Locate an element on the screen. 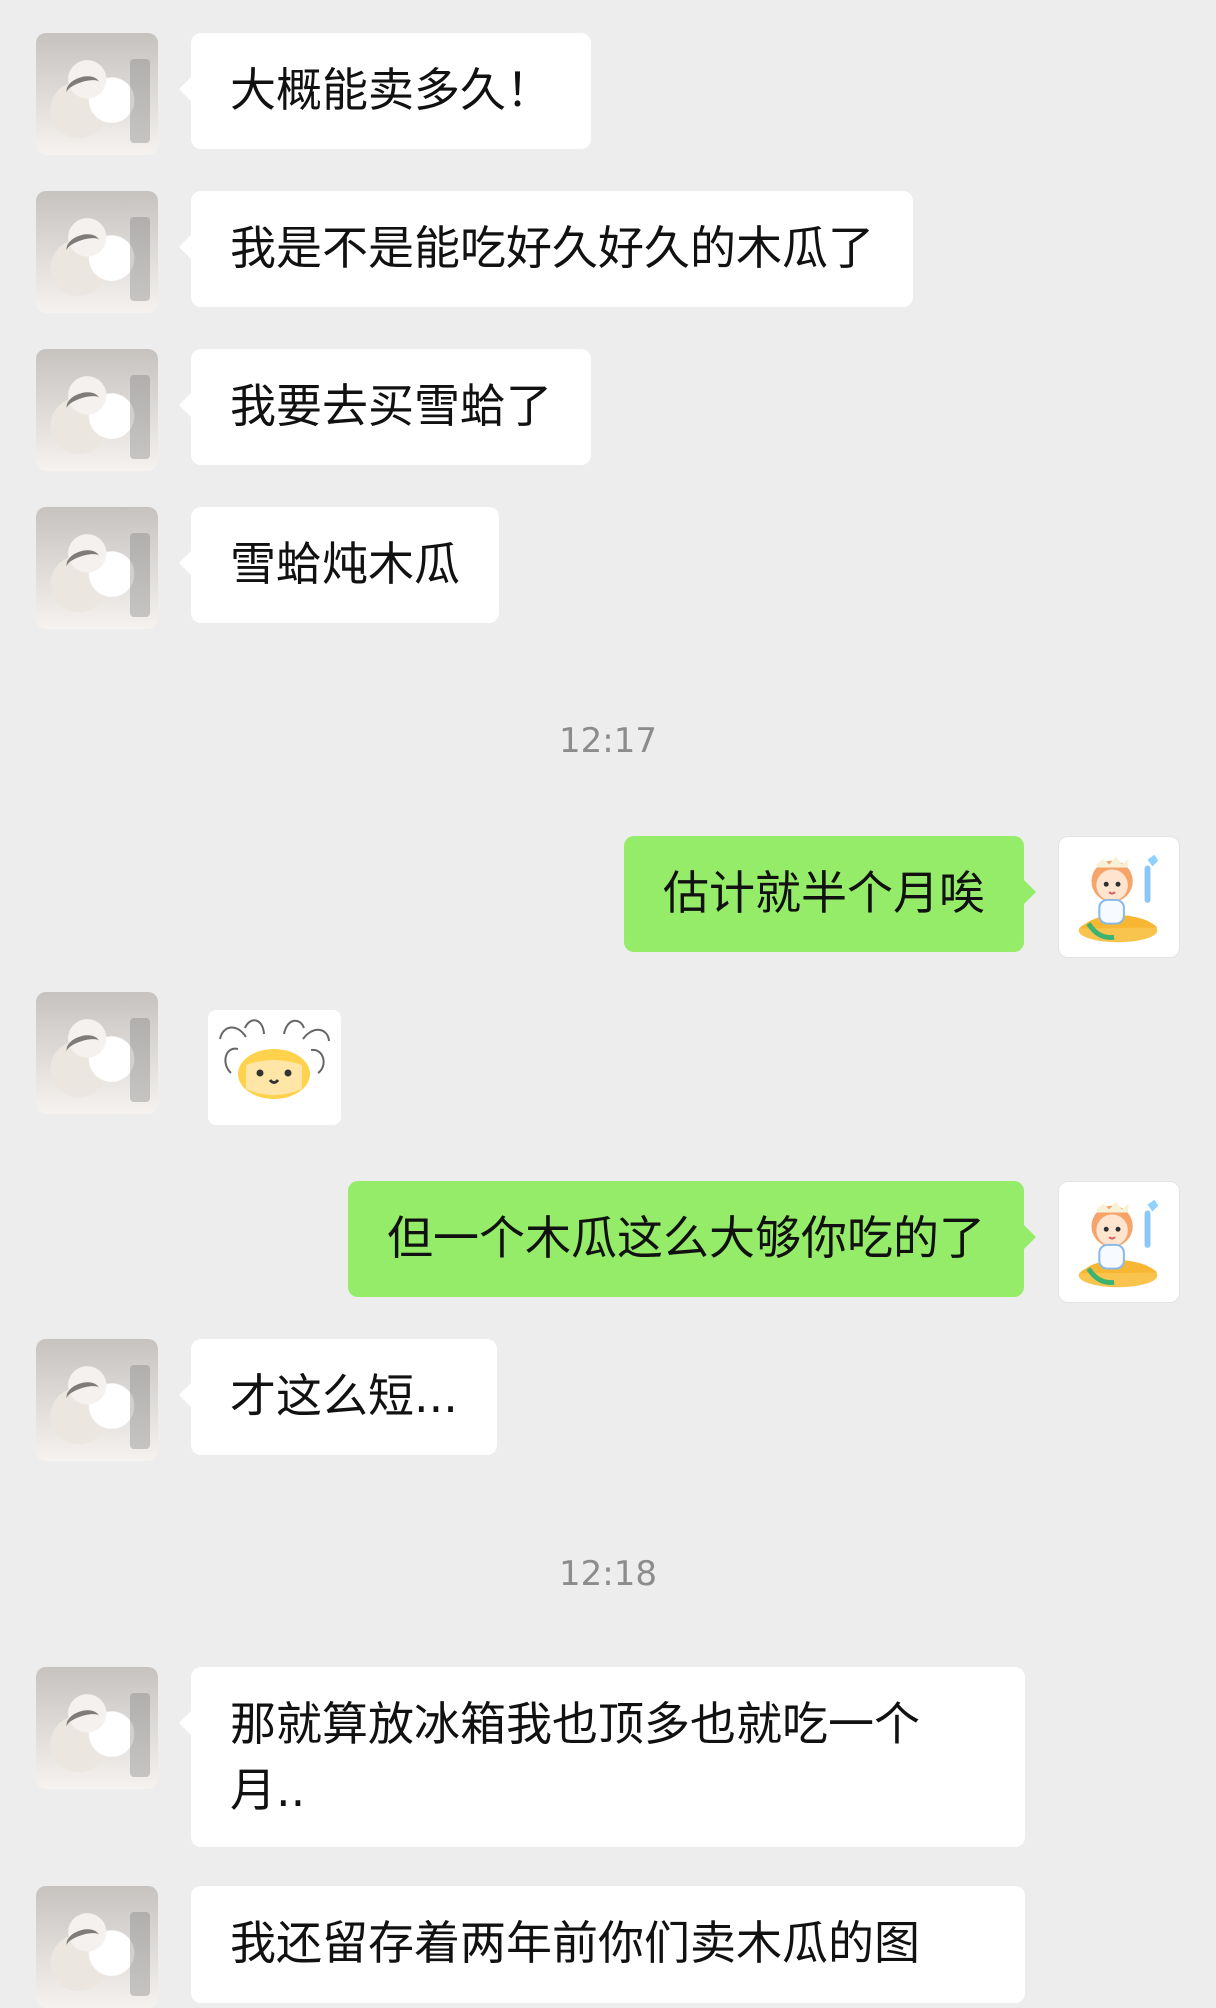 Image resolution: width=1216 pixels, height=2008 pixels. message-bubble-incoming: 我是不是能吃好久好久的木瓜了 is located at coordinates (546, 249).